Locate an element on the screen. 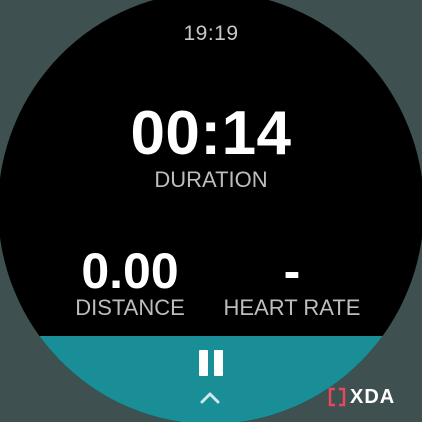 The height and width of the screenshot is (422, 422). watermark-text: XDA is located at coordinates (373, 396).